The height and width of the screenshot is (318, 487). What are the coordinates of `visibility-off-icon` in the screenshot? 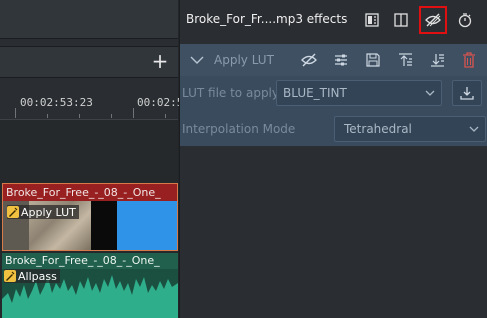 It's located at (309, 60).